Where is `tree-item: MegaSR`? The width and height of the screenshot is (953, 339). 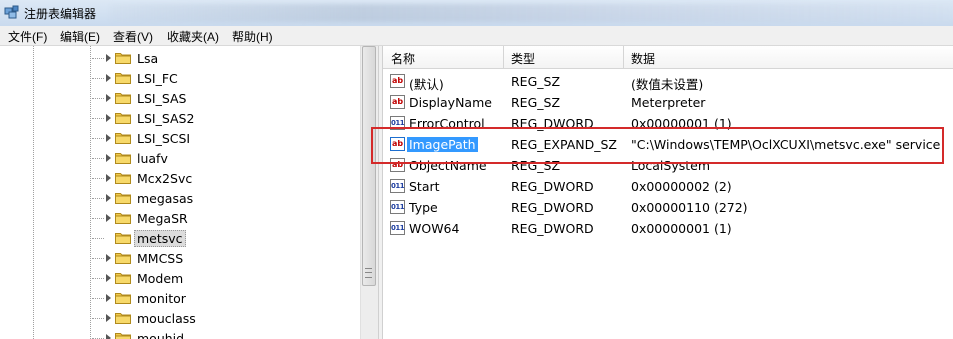 tree-item: MegaSR is located at coordinates (222, 218).